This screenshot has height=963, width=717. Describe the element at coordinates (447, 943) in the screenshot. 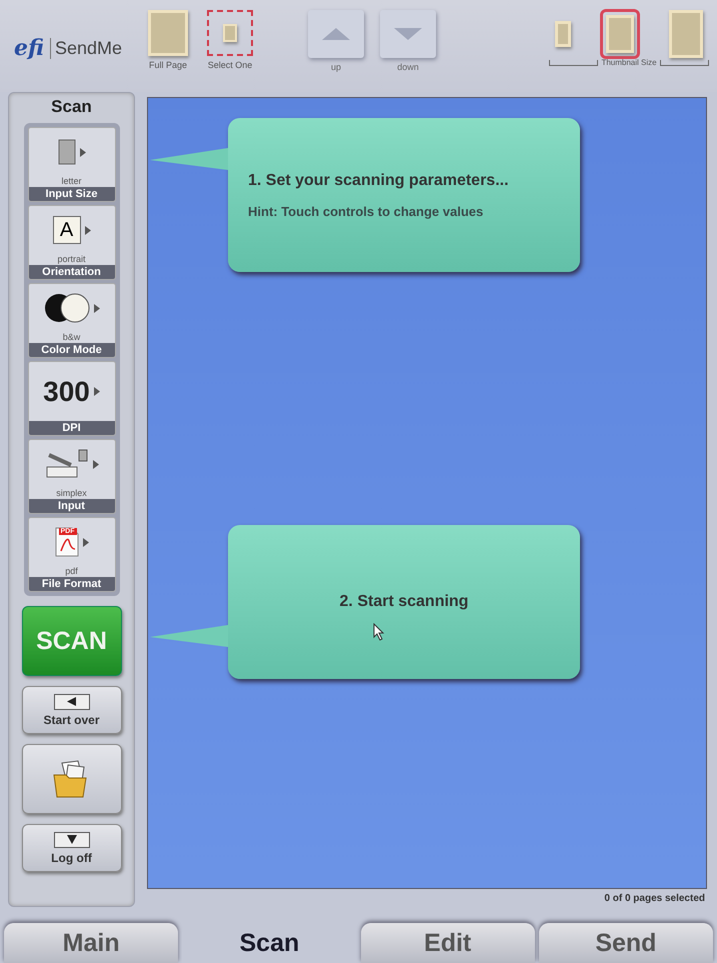

I see `tab: Edit` at that location.